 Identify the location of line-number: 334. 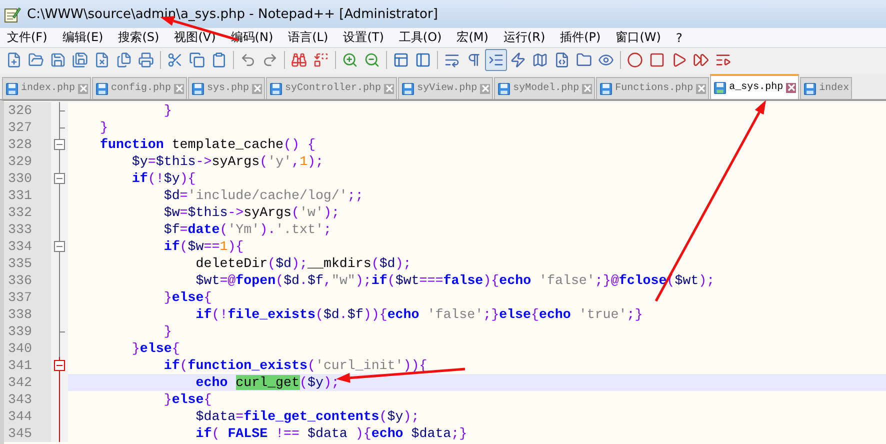
(27, 246).